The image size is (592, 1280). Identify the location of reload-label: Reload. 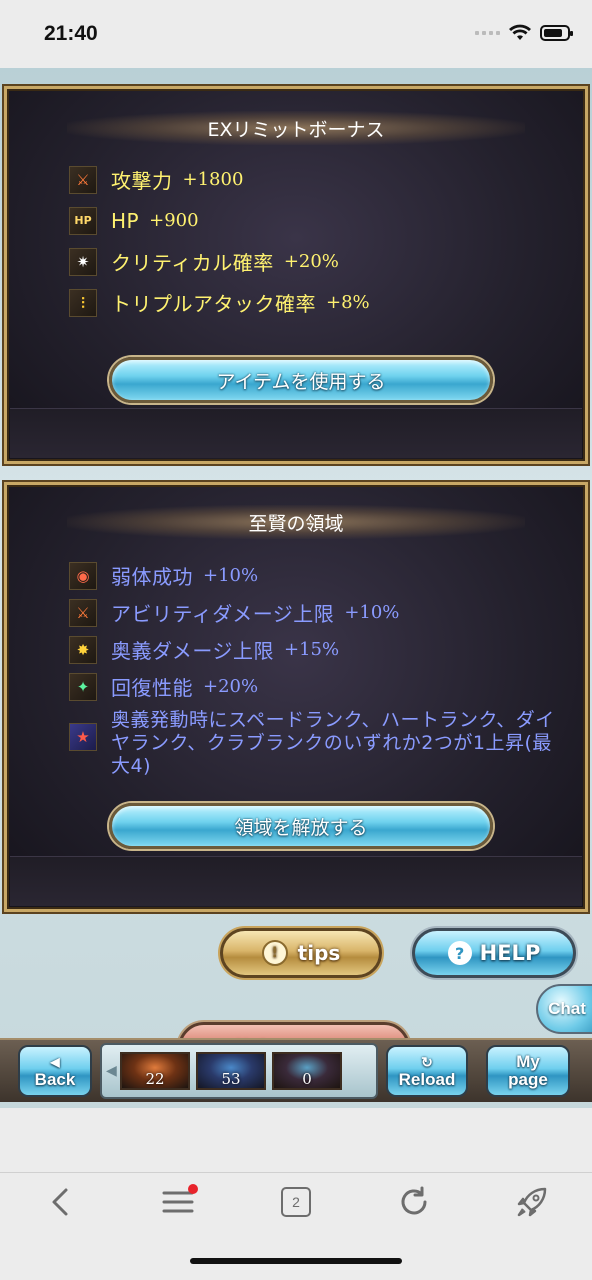
(427, 1079).